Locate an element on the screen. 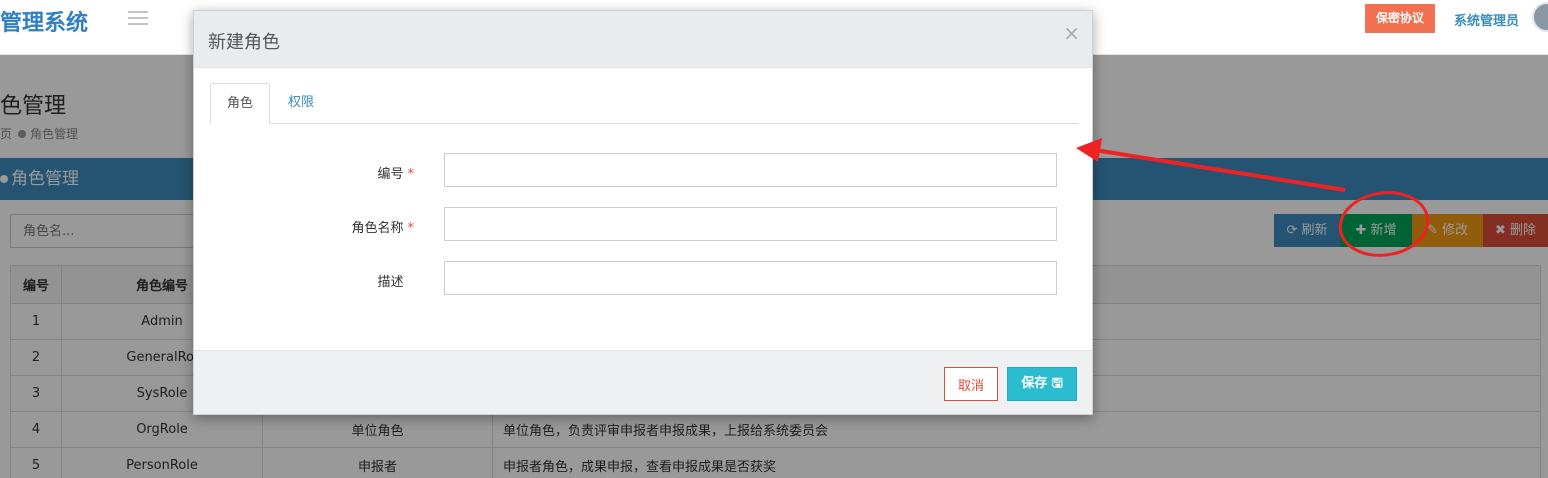  role-desc-input is located at coordinates (750, 278).